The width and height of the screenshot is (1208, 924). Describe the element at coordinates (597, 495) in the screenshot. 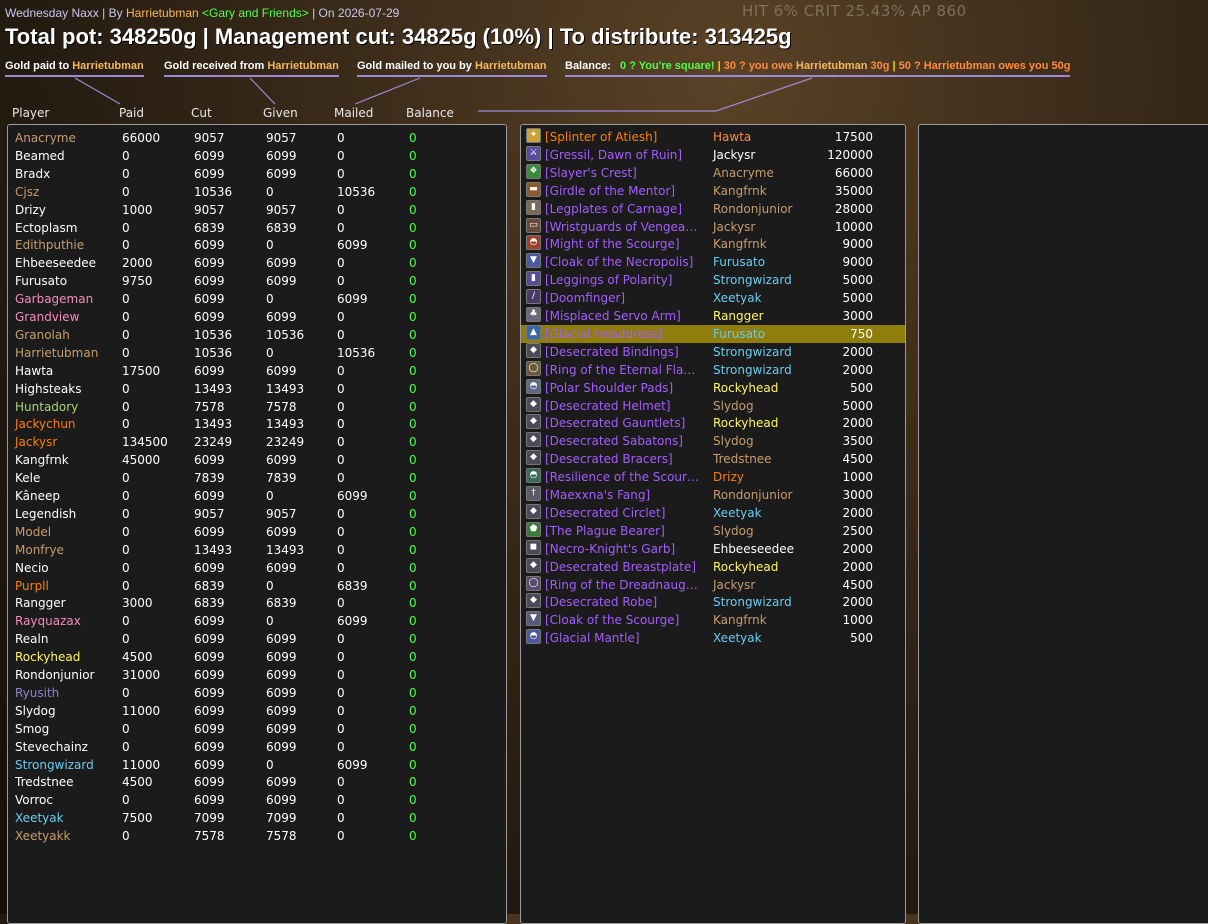

I see `loot-item-link: [Maexxna's Fang]` at that location.